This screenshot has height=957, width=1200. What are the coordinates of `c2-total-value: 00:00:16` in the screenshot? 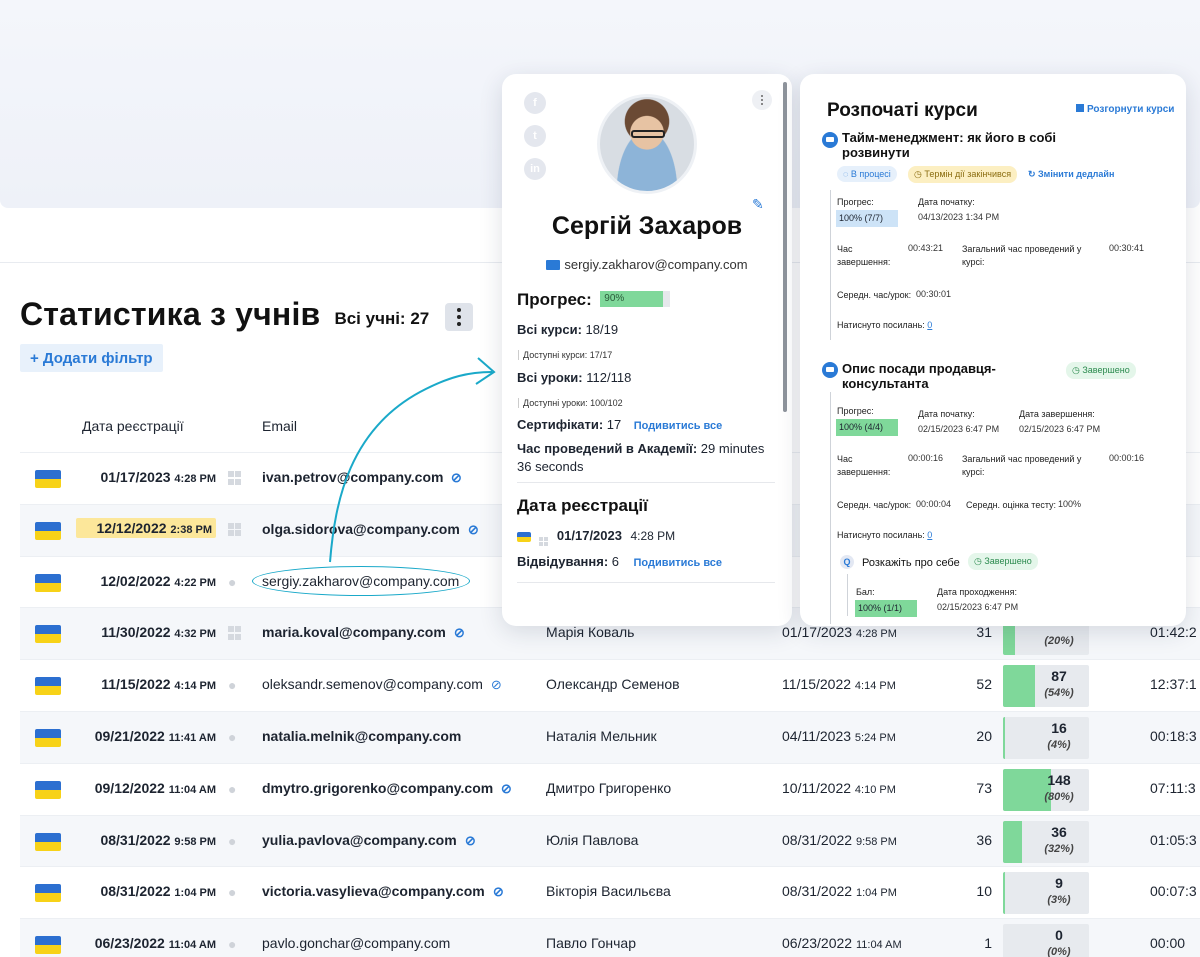 It's located at (1127, 458).